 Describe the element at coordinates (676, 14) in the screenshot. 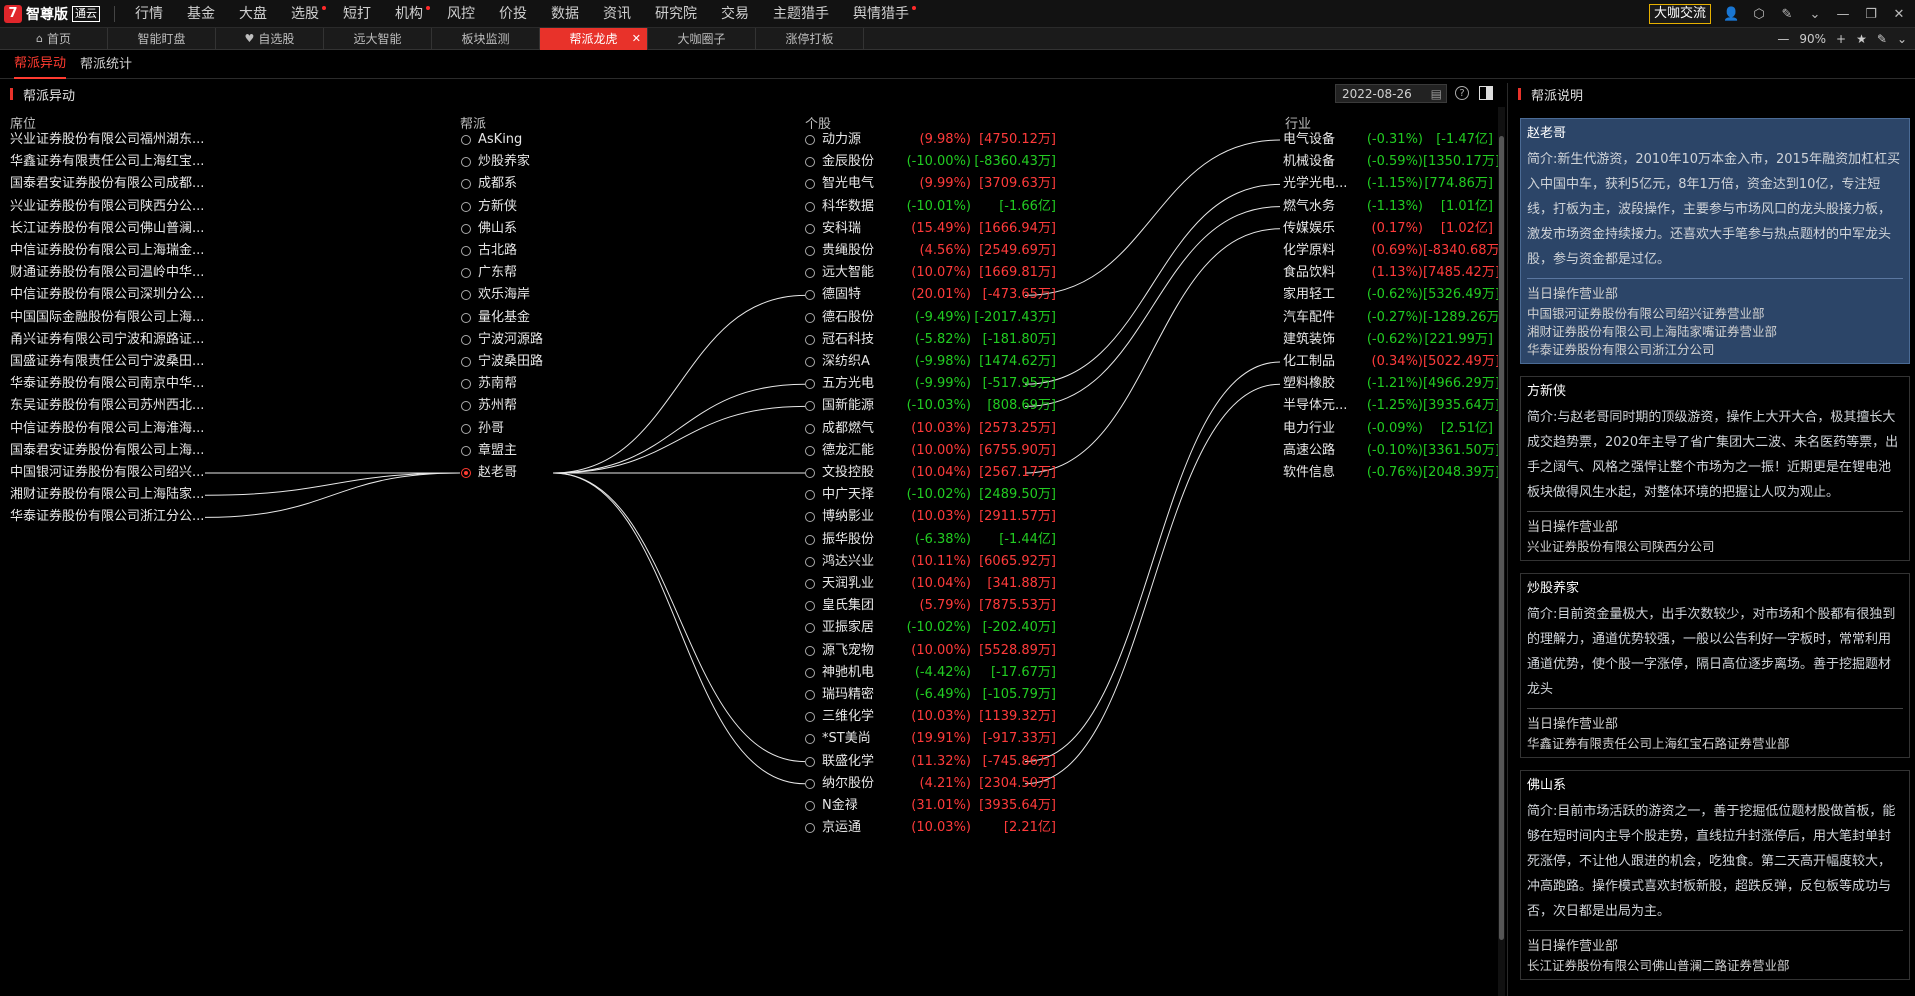

I see `menu-item: 研究院` at that location.